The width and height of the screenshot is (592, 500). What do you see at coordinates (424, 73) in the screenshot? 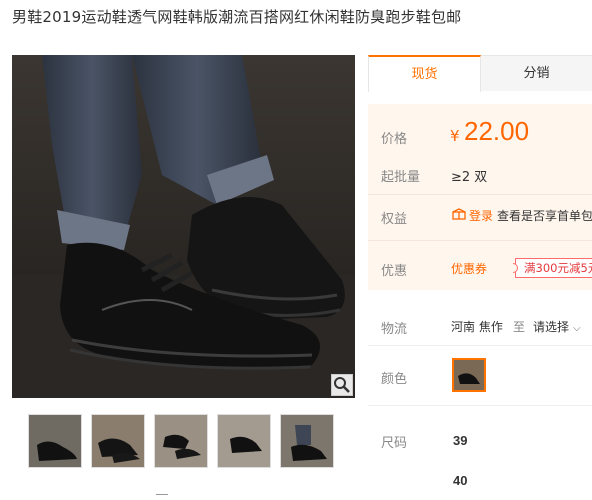
I see `tab-in-stock: 现货` at bounding box center [424, 73].